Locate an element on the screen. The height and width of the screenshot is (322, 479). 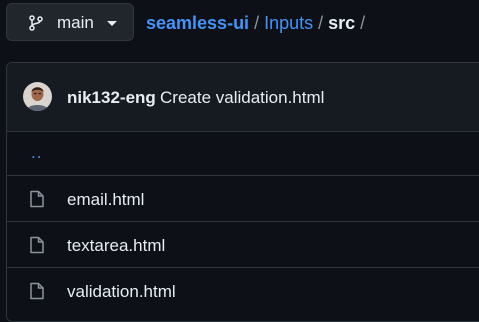
breadcrumb-current: src is located at coordinates (342, 23).